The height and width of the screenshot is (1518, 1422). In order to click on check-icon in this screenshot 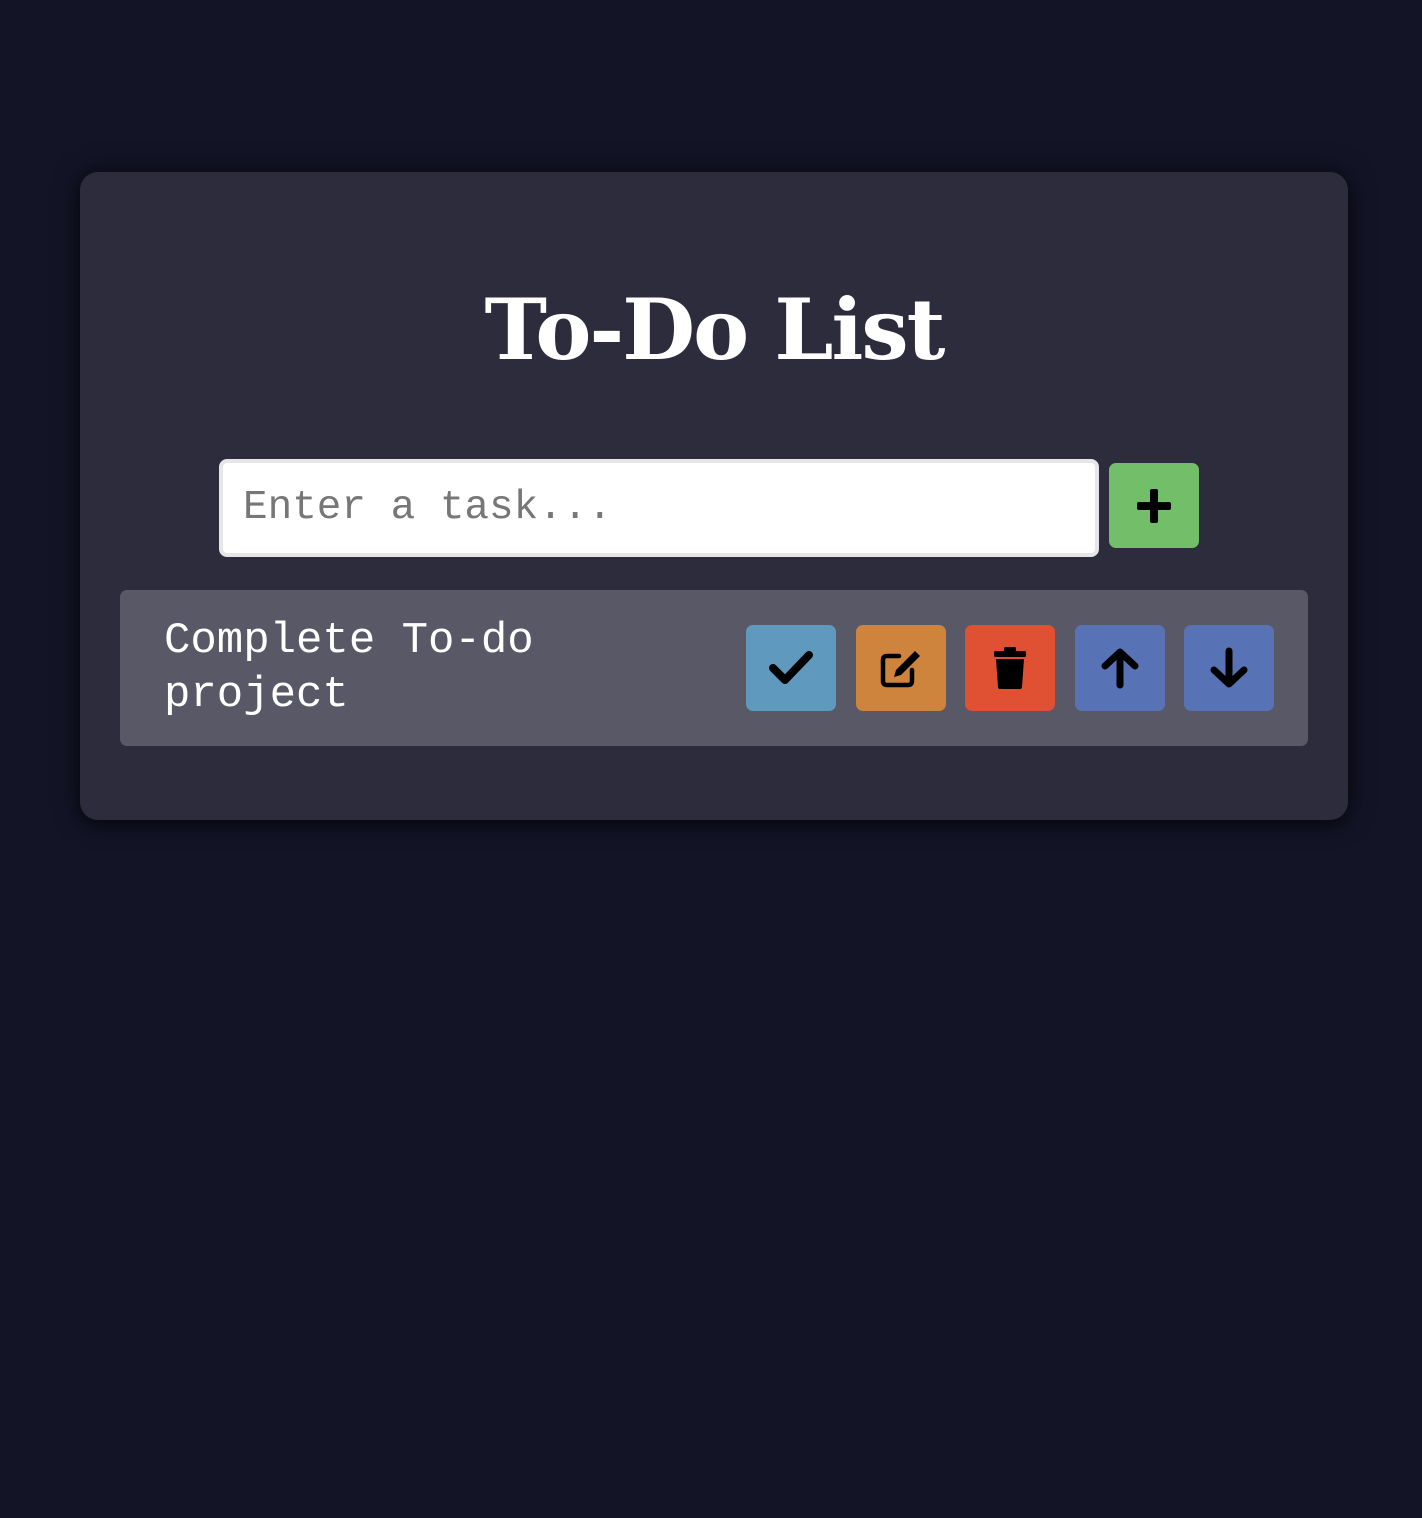, I will do `click(791, 668)`.